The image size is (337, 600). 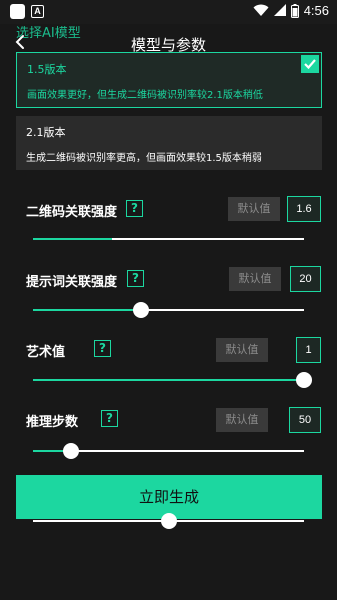 I want to click on model-name: 1.5版本, so click(x=47, y=69).